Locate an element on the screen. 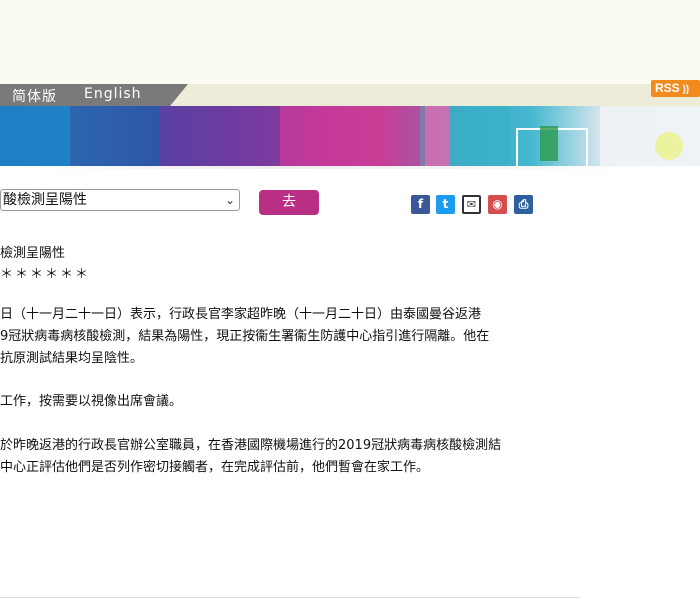 This screenshot has width=700, height=600. email-icon: ✉ is located at coordinates (471, 204).